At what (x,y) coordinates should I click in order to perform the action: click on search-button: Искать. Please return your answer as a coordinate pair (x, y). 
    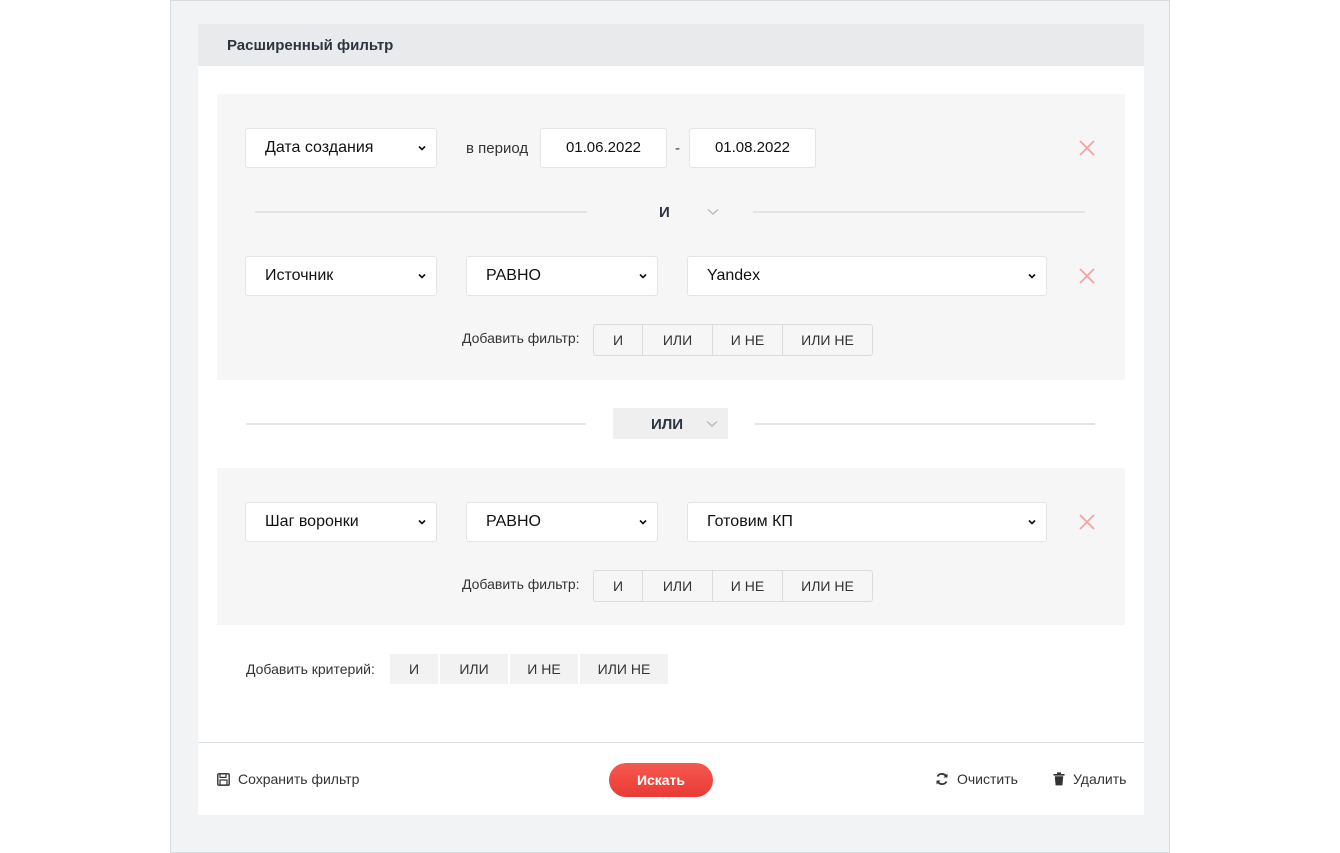
    Looking at the image, I should click on (661, 780).